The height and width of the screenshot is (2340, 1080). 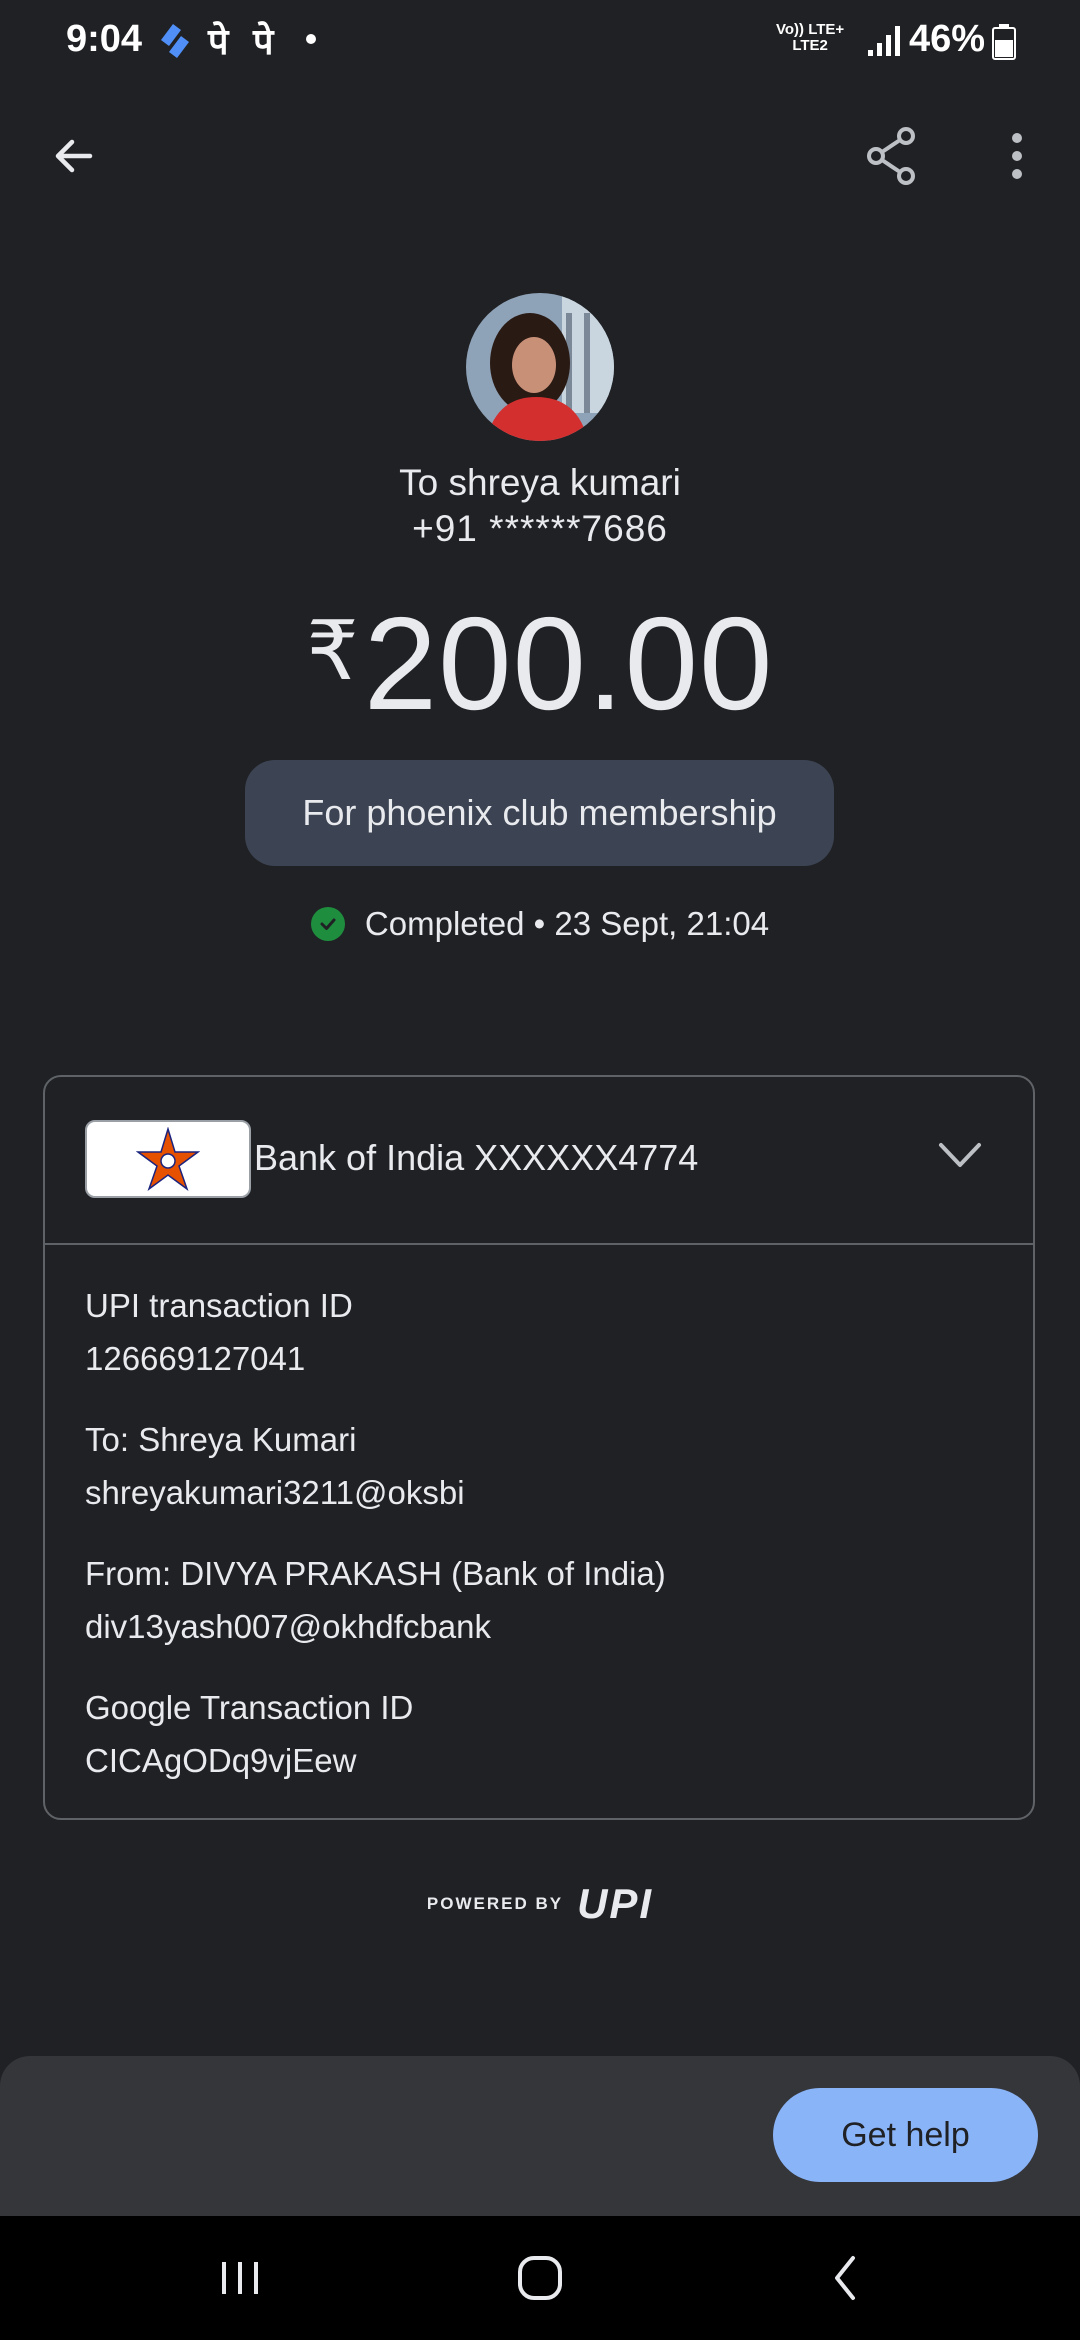 What do you see at coordinates (375, 1573) in the screenshot?
I see `from-label: From: DIVYA PRAKASH (Bank of India)` at bounding box center [375, 1573].